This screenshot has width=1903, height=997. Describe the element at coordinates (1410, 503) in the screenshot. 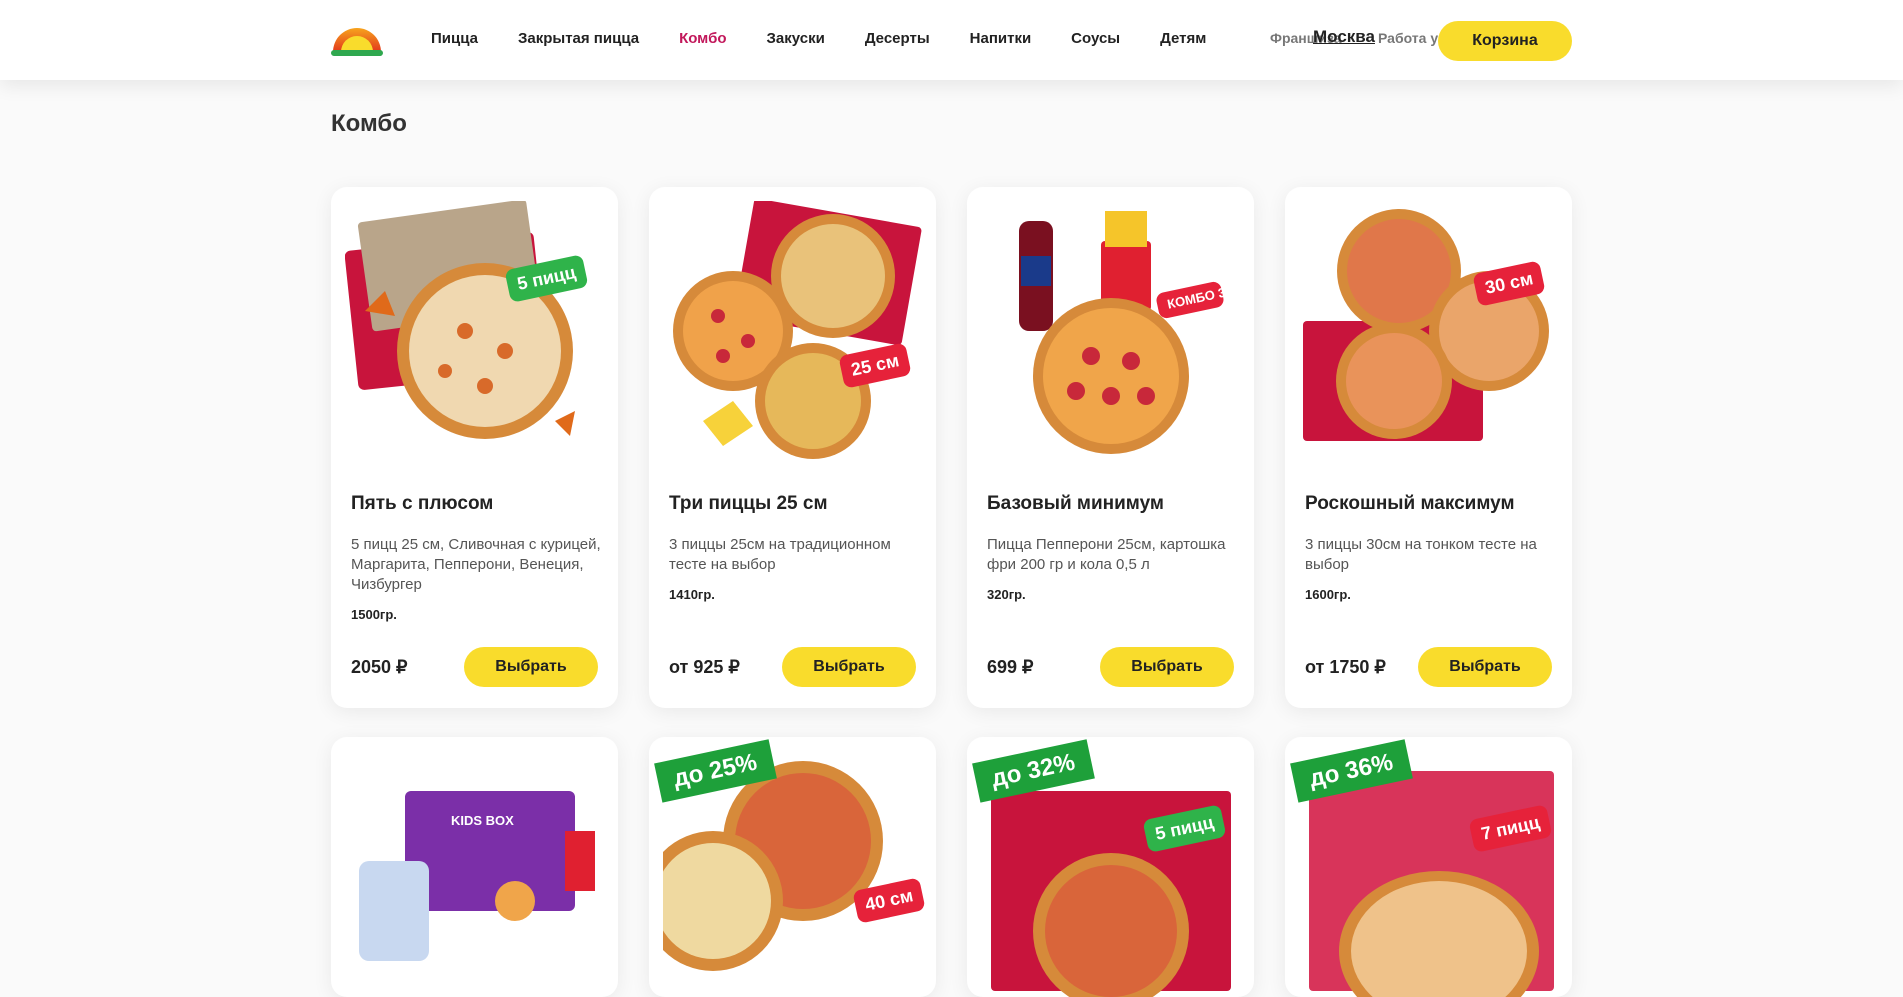

I see `product-name: Роскошный максимум` at that location.